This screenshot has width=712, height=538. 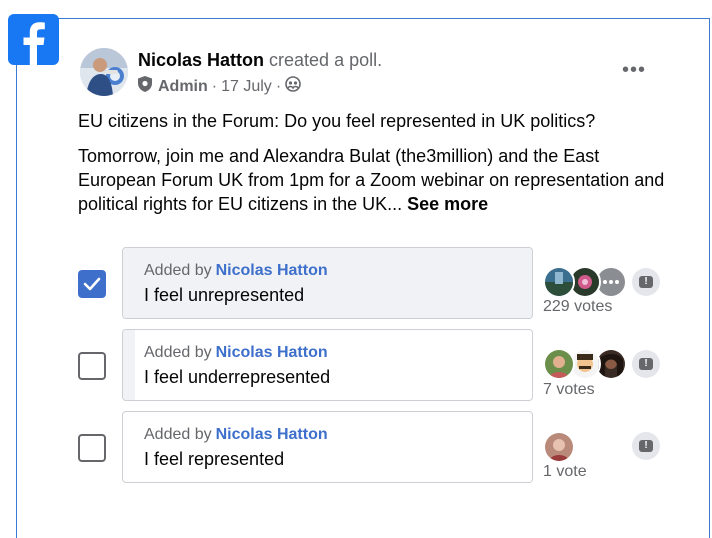 I want to click on checkmark-icon, so click(x=92, y=284).